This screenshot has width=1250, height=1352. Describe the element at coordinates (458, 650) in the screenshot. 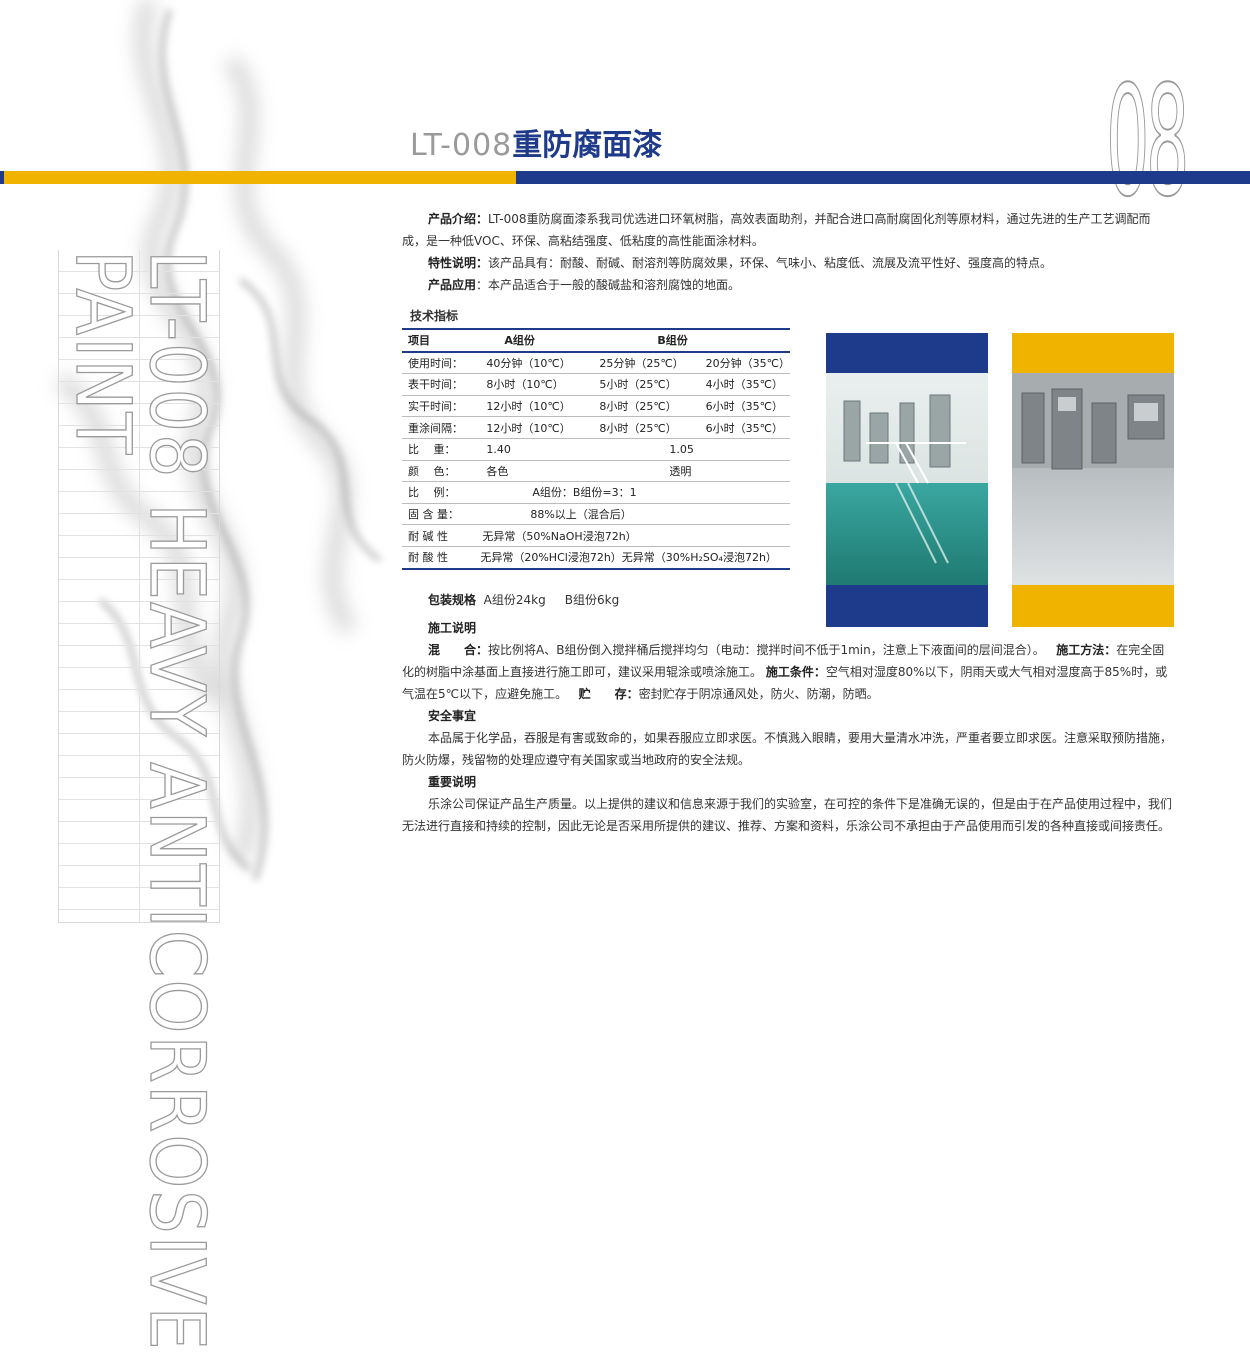

I see `mix-label: 混 合：` at that location.